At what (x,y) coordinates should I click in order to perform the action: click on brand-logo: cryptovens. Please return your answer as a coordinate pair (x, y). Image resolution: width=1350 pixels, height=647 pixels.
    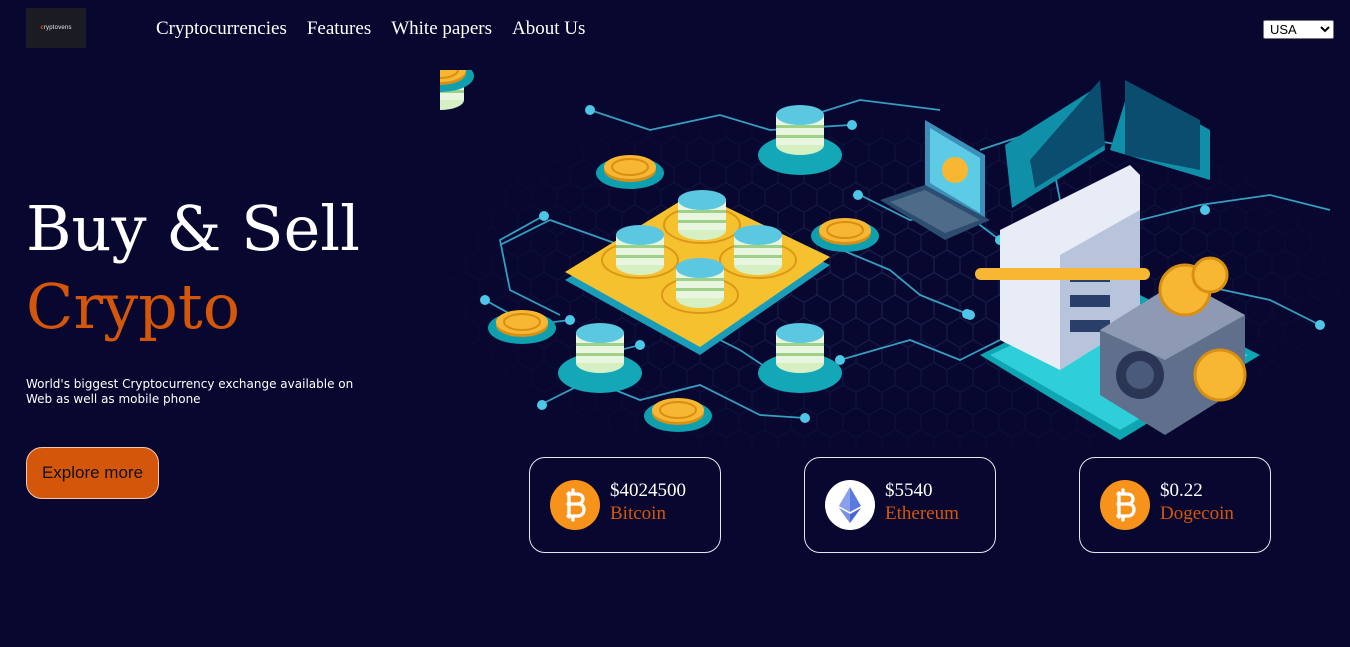
    Looking at the image, I should click on (56, 28).